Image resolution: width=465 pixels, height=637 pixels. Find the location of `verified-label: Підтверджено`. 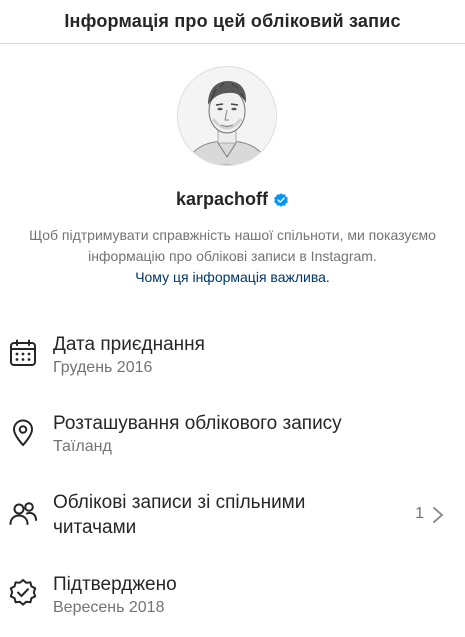

verified-label: Підтверджено is located at coordinates (115, 584).